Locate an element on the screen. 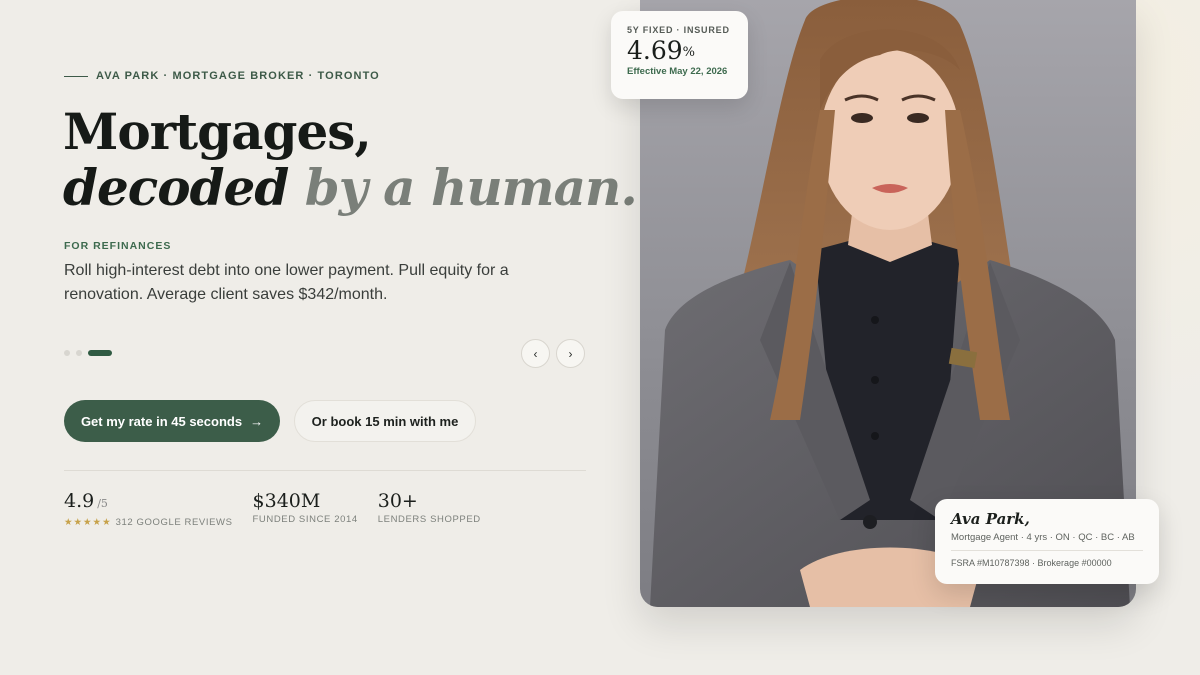 The image size is (1200, 675). carousel-prev-button: ‹ is located at coordinates (535, 353).